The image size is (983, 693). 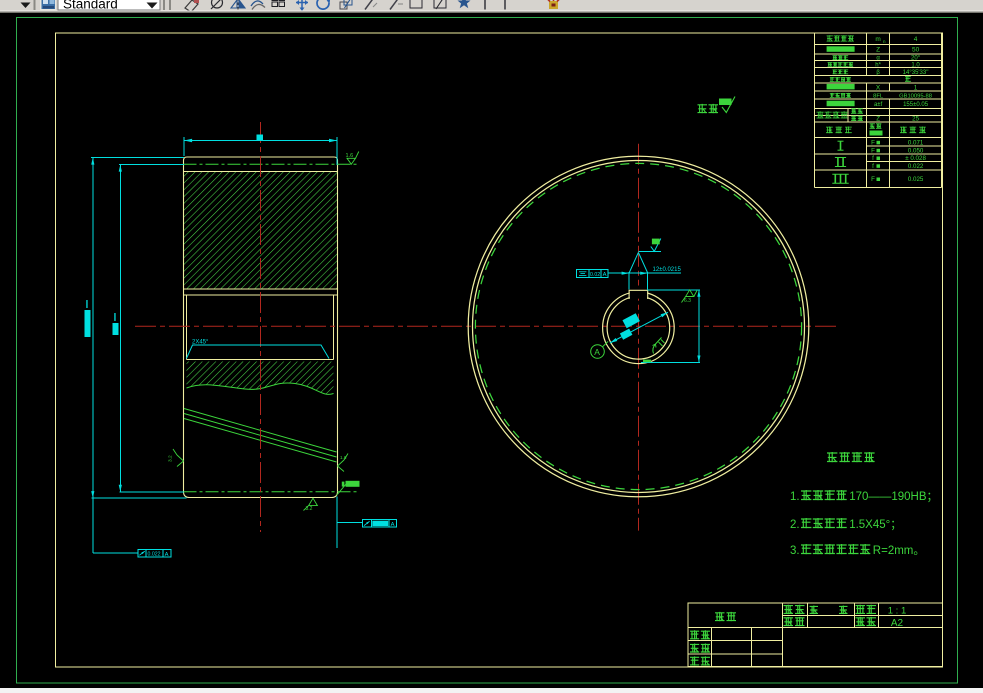 I want to click on svg-text: α, so click(x=878, y=59).